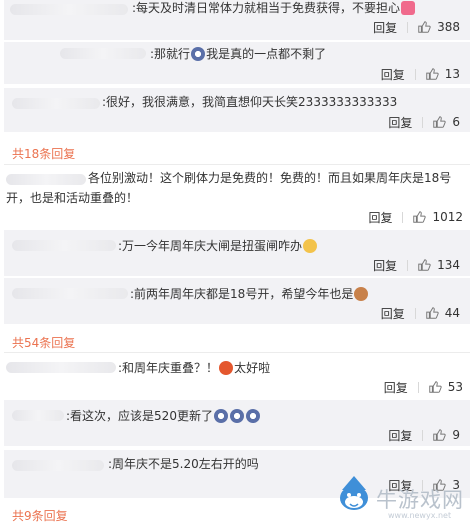 This screenshot has width=473, height=529. I want to click on reply-text: :看这次，应该是520更新了, so click(163, 416).